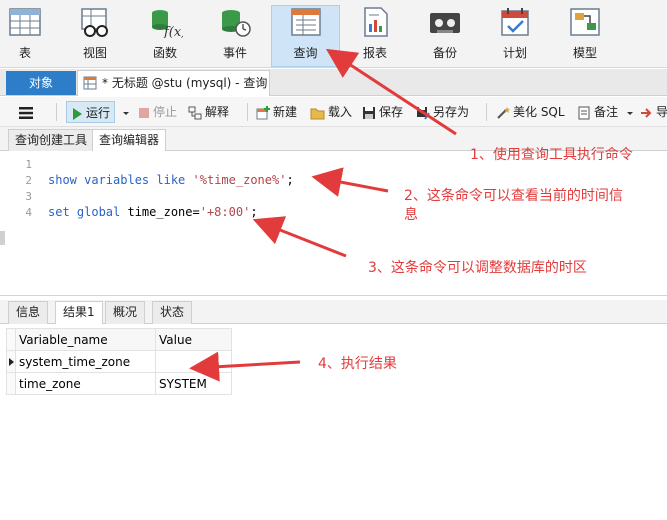 The image size is (667, 520). I want to click on ribbon-label: 函数, so click(164, 53).